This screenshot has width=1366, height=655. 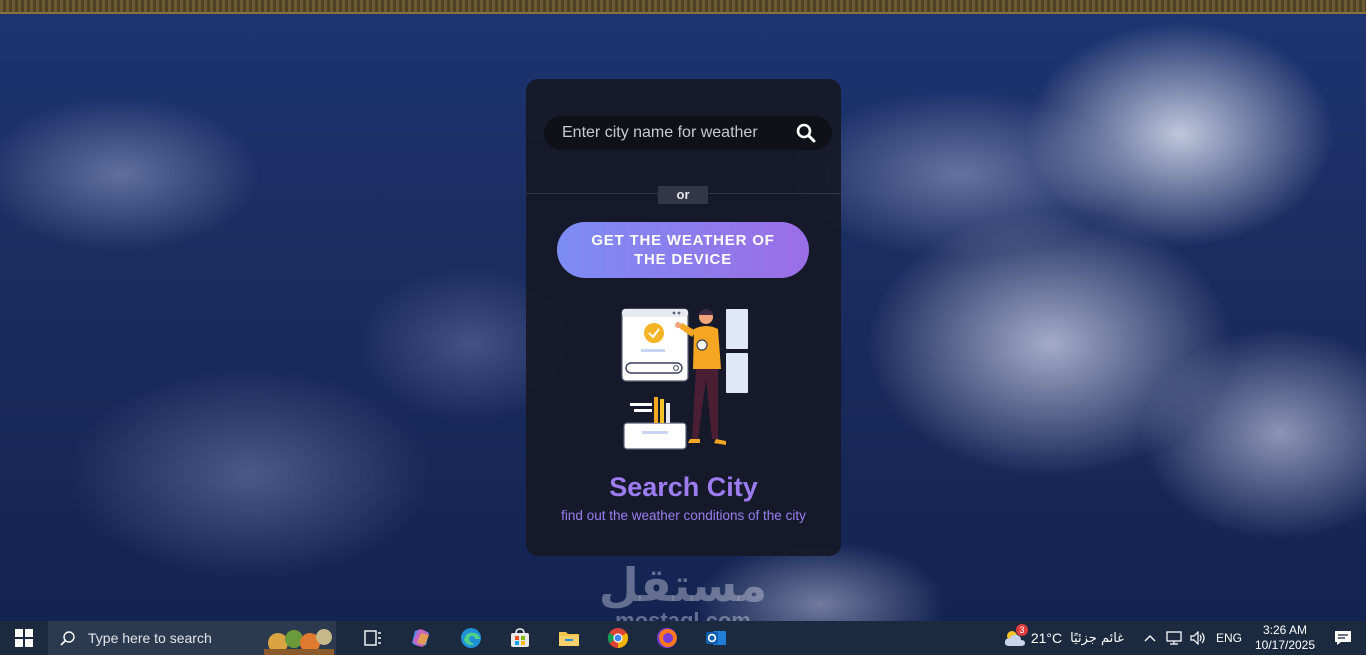 I want to click on taskbar-search-placeholder: Type here to search, so click(x=150, y=638).